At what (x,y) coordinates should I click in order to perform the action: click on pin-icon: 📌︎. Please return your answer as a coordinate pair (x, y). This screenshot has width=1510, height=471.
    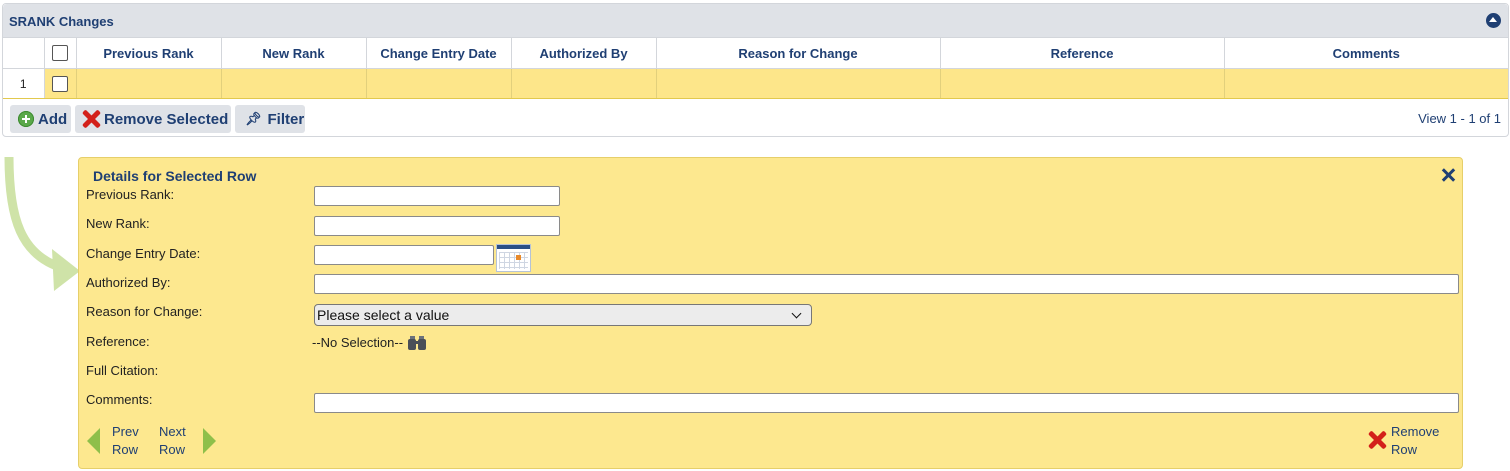
    Looking at the image, I should click on (253, 118).